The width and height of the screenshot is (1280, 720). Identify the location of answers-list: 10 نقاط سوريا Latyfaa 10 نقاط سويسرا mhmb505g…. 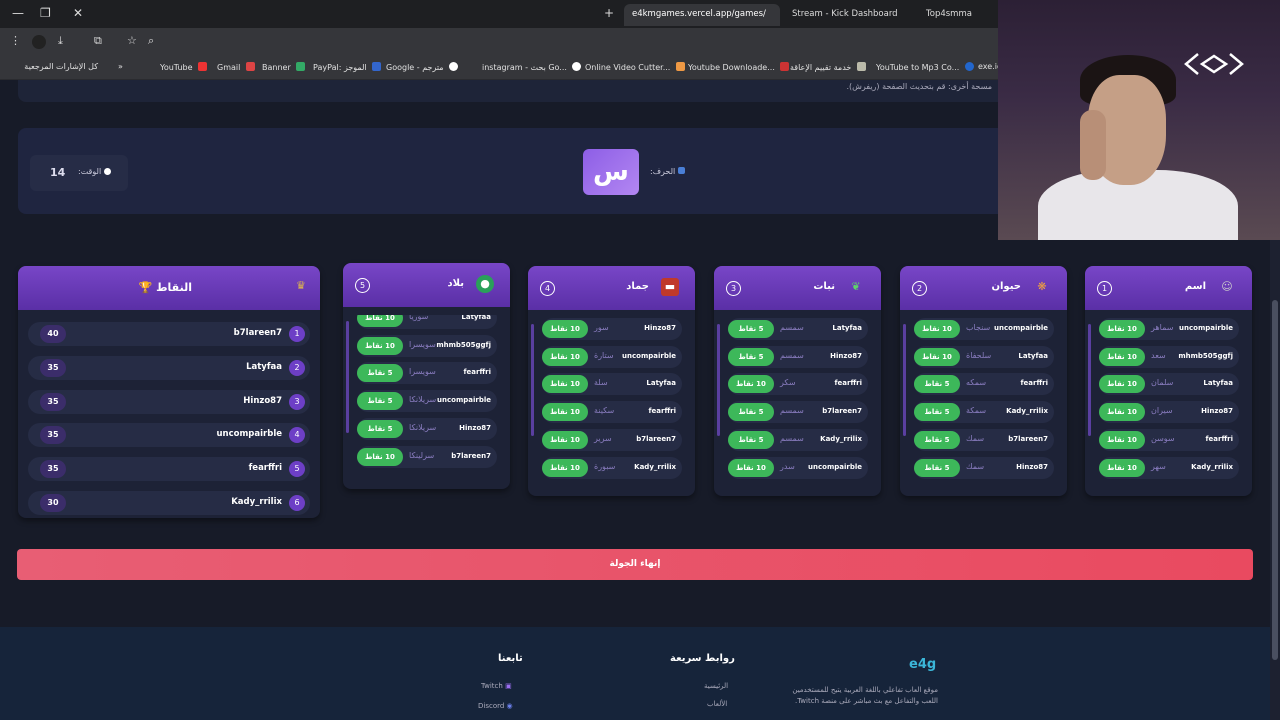
(426, 398).